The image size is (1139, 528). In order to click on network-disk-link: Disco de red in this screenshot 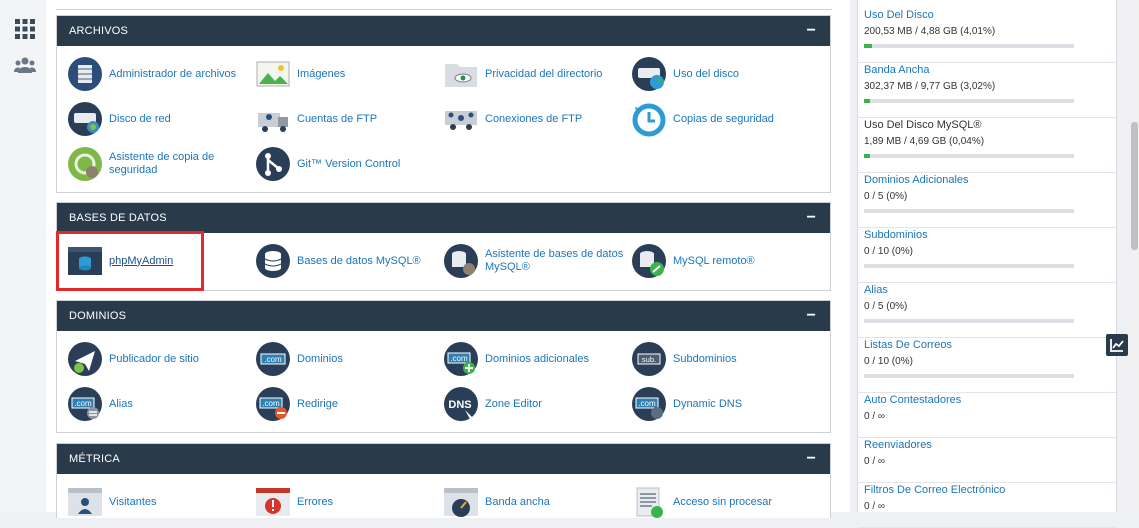, I will do `click(119, 119)`.